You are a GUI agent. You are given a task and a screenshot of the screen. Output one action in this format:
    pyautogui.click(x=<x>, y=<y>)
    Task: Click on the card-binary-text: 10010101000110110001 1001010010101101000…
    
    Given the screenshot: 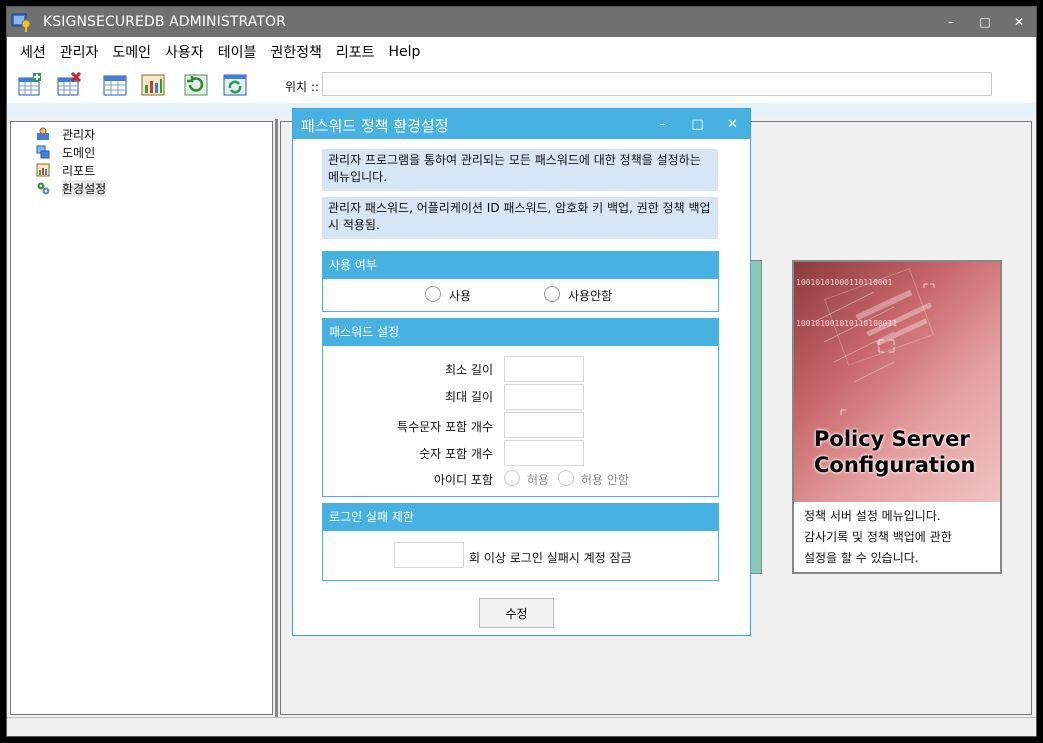 What is the action you would take?
    pyautogui.click(x=847, y=303)
    